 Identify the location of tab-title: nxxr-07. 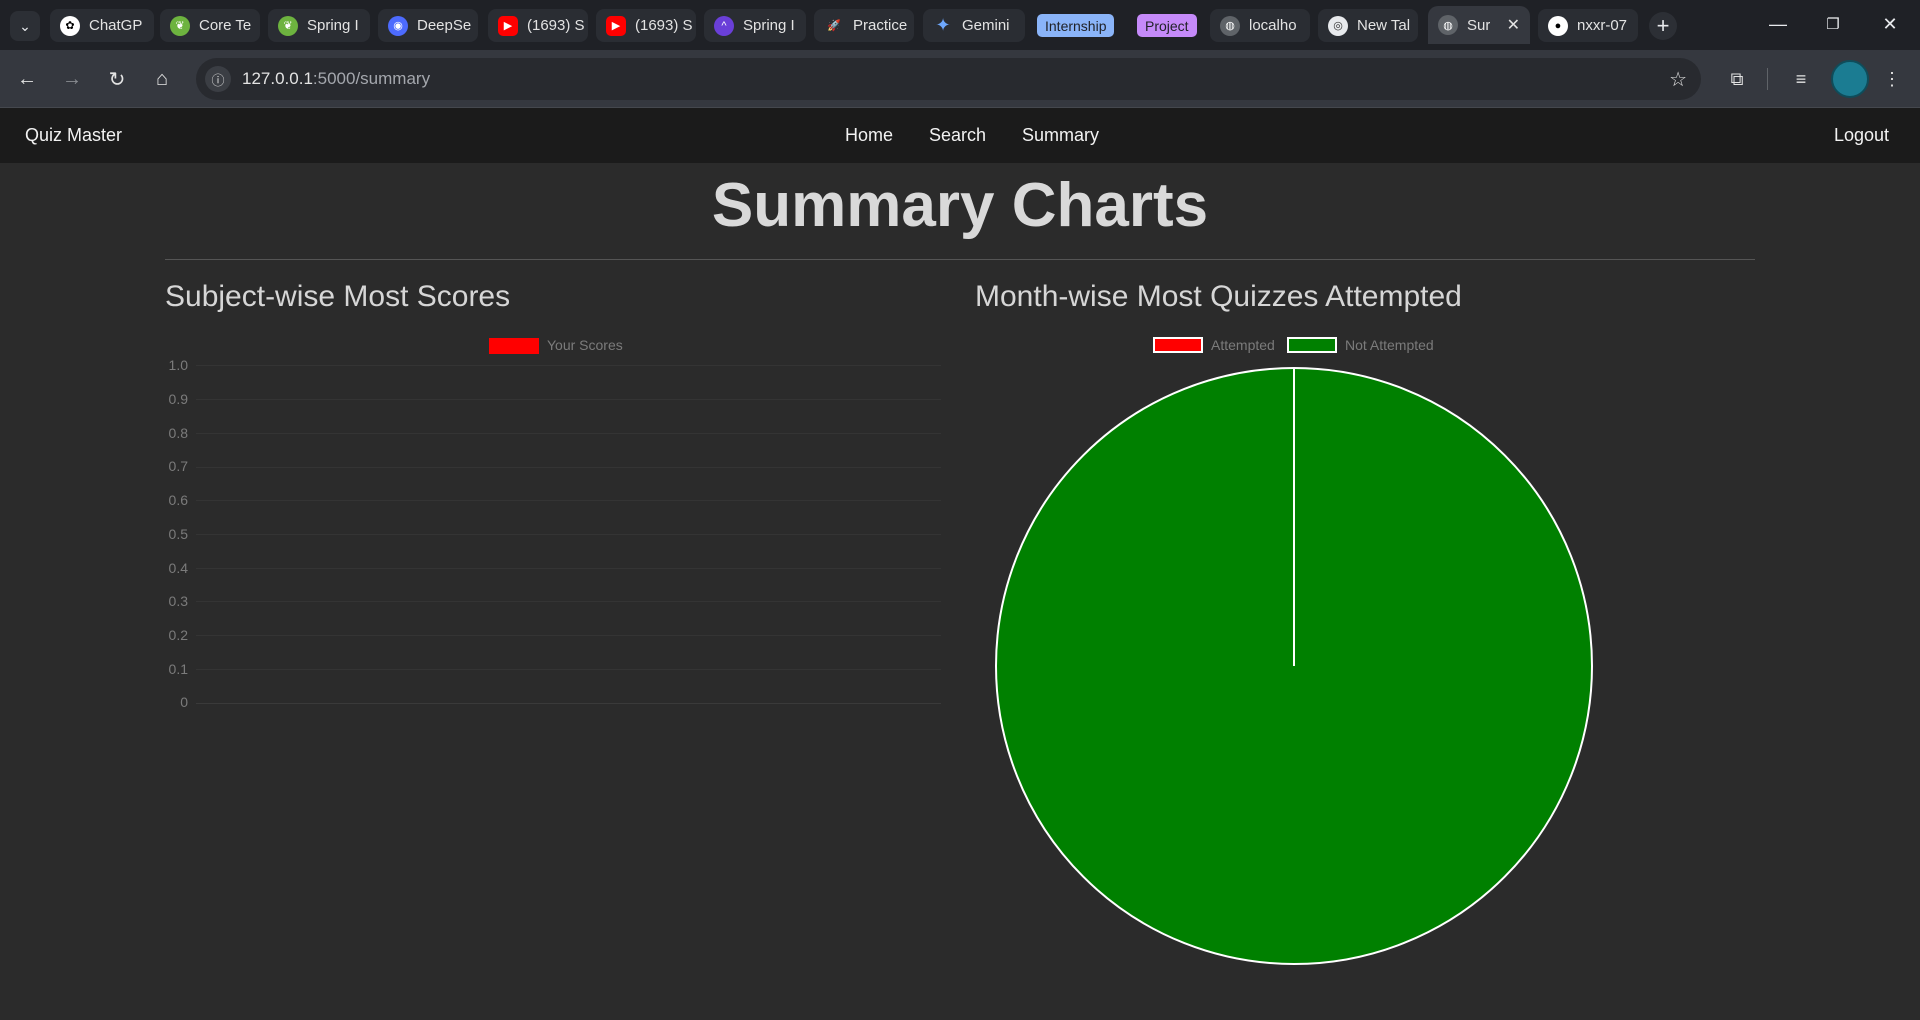
(1602, 25).